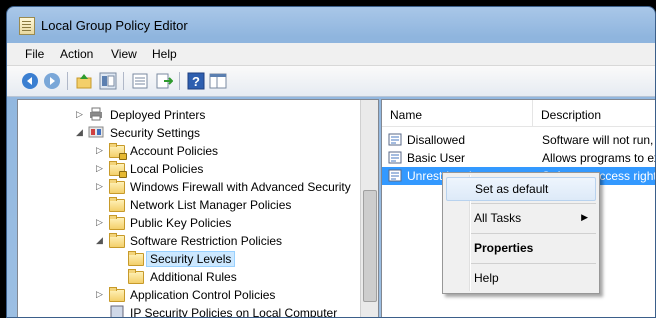 This screenshot has height=318, width=656. What do you see at coordinates (30, 81) in the screenshot?
I see `back-arrow-icon` at bounding box center [30, 81].